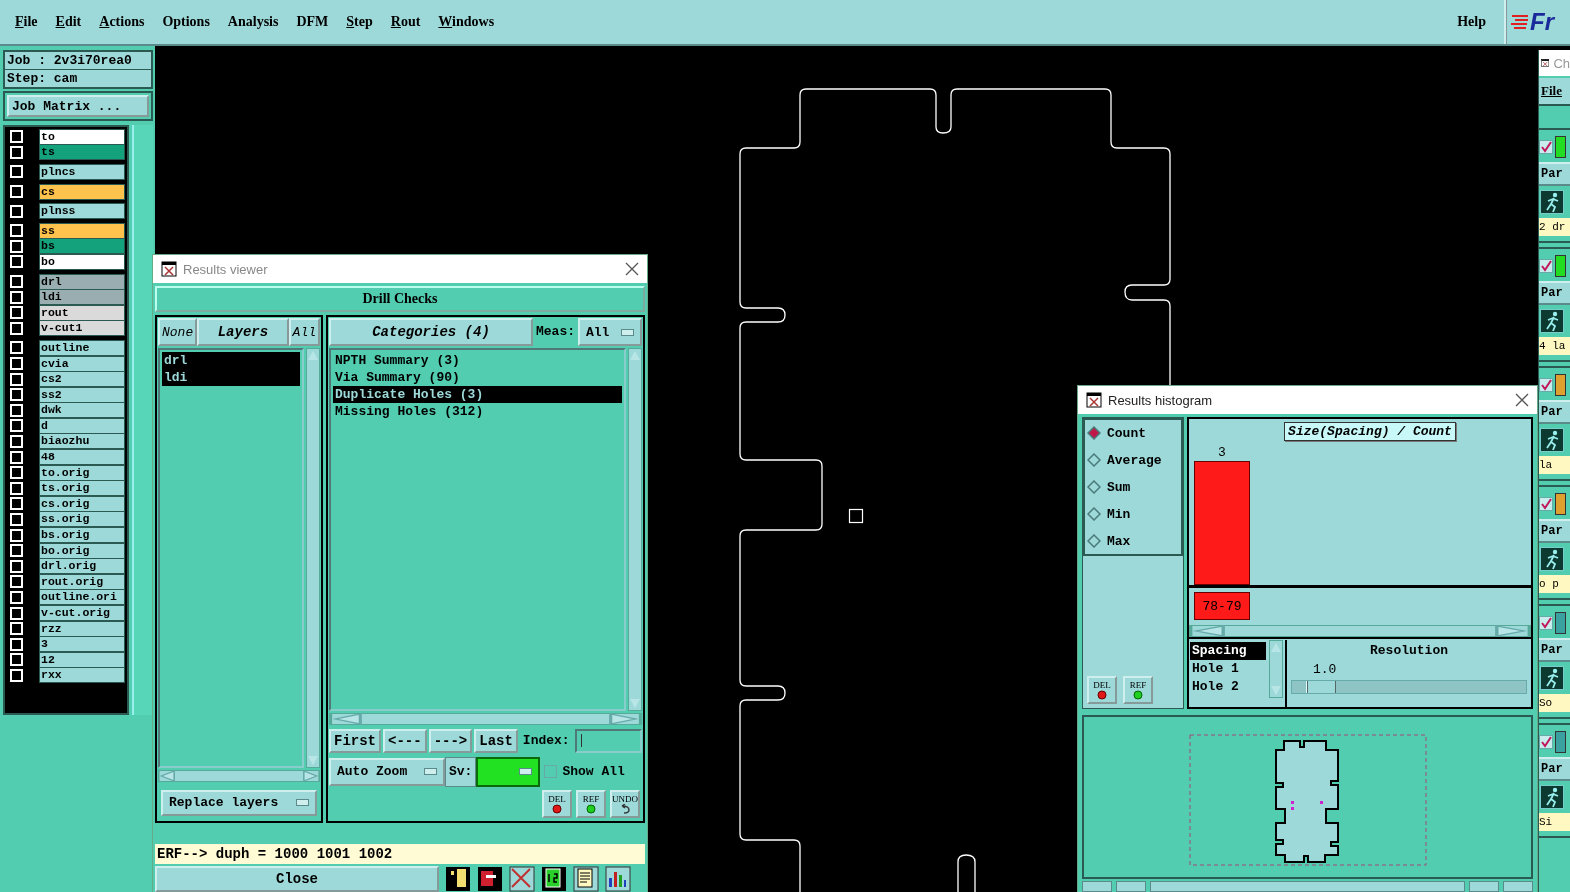 This screenshot has width=1570, height=892. Describe the element at coordinates (253, 22) in the screenshot. I see `menu-item: Analysis` at that location.